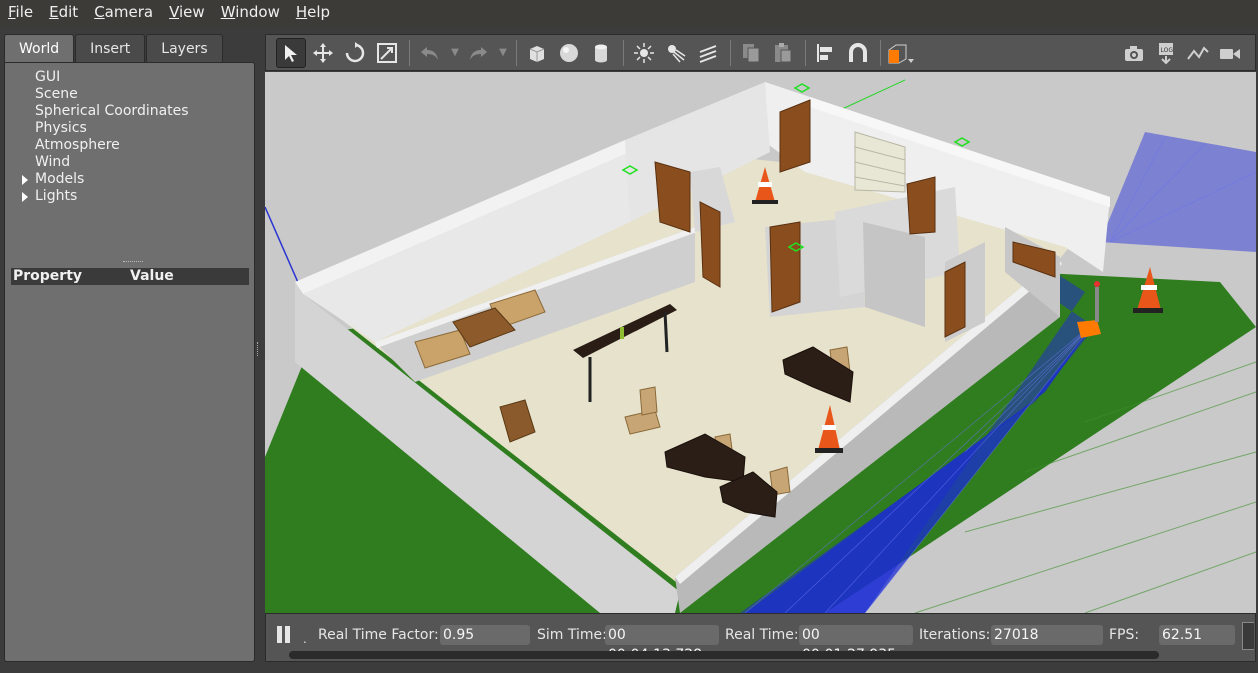 This screenshot has width=1258, height=673. What do you see at coordinates (676, 53) in the screenshot?
I see `spot-light-icon` at bounding box center [676, 53].